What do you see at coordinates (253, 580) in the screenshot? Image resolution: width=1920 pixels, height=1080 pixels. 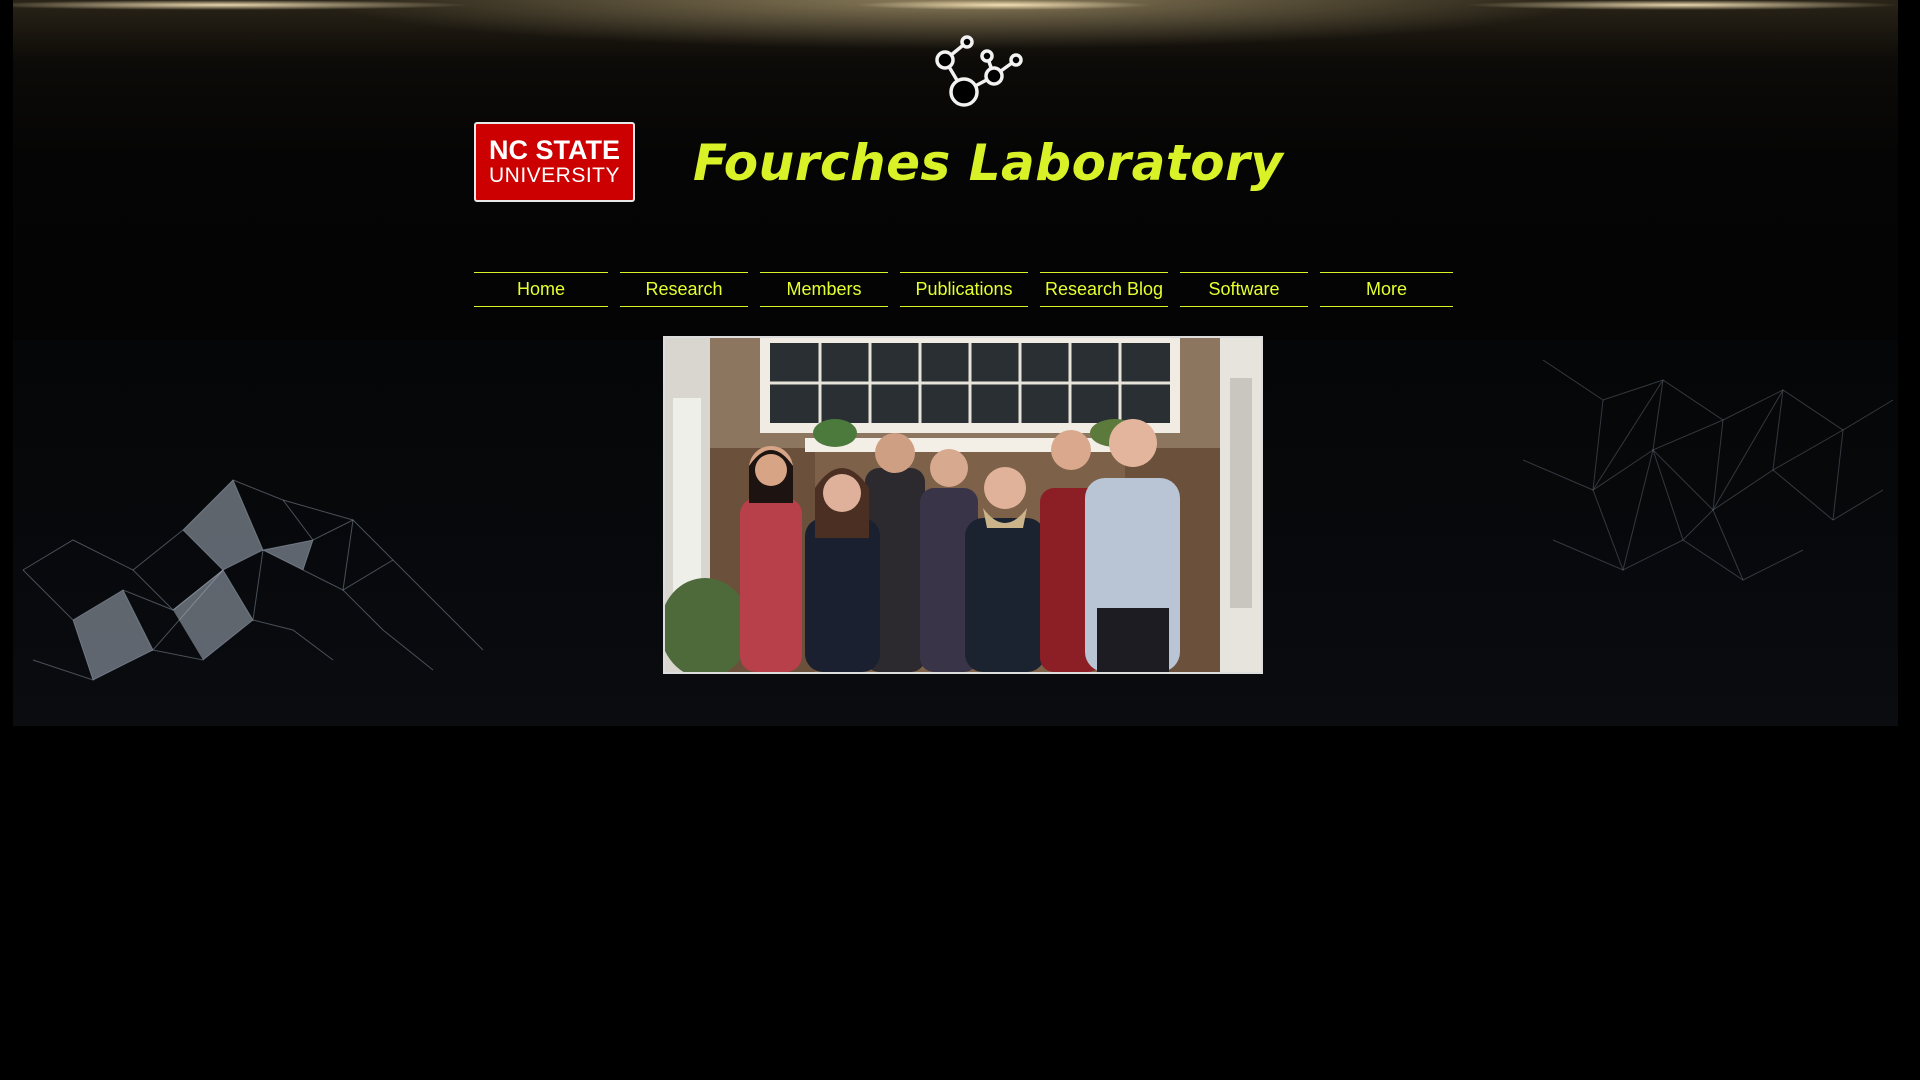 I see `network-left-decoration` at bounding box center [253, 580].